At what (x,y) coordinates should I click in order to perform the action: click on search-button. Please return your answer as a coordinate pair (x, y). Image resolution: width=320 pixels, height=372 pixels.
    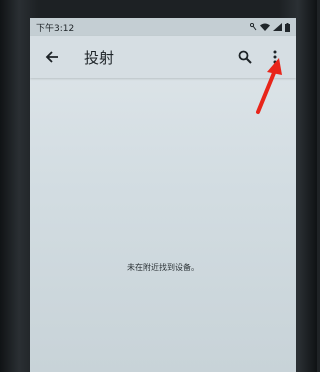
    Looking at the image, I should click on (245, 57).